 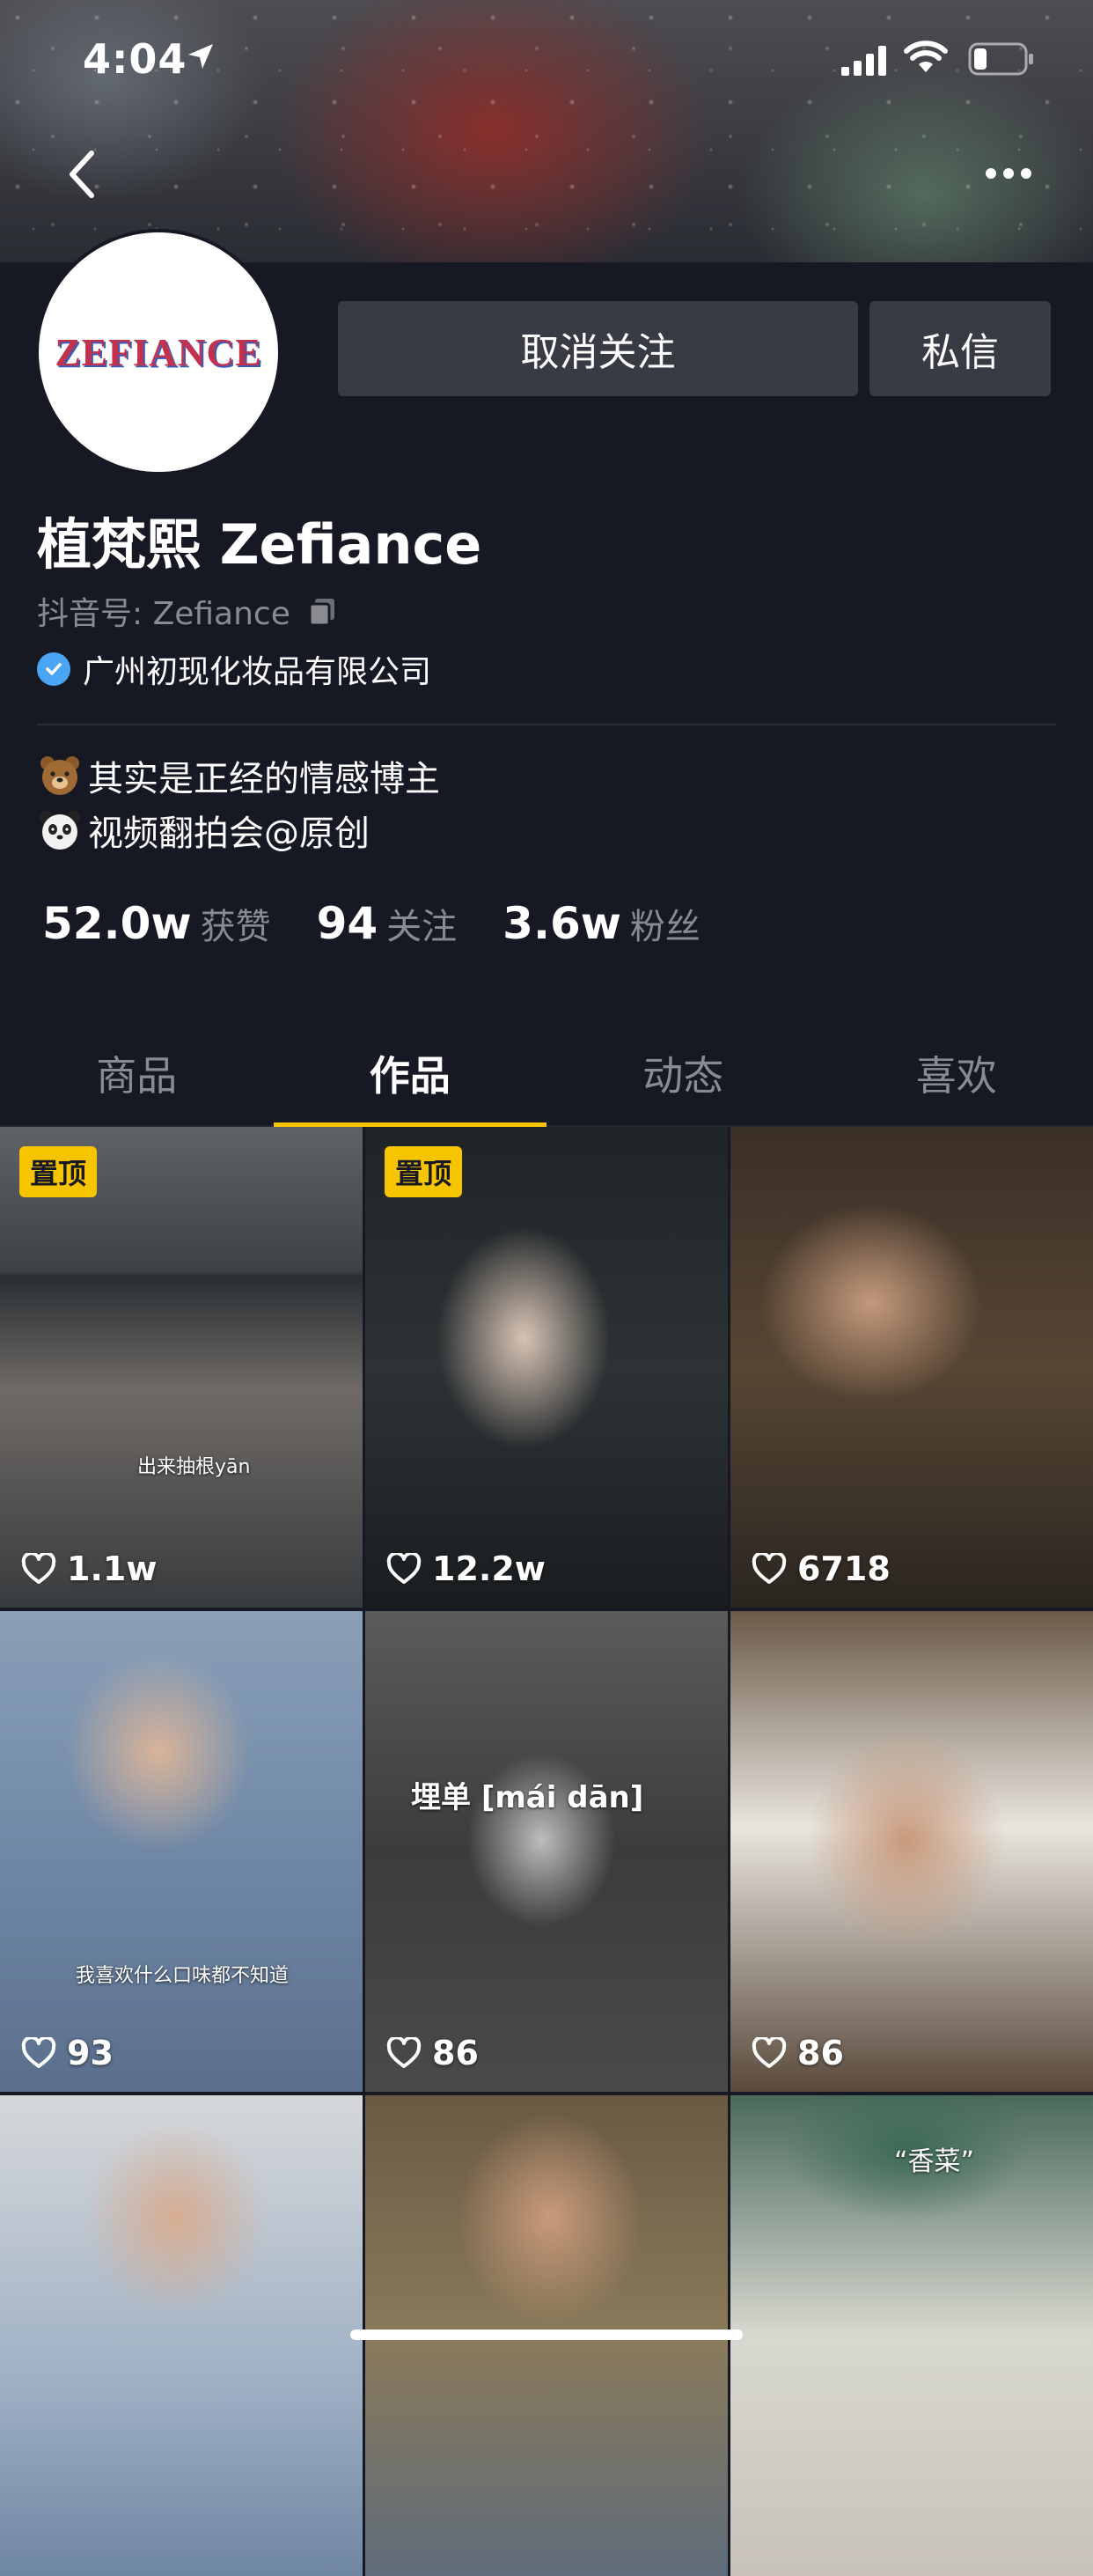 I want to click on video-thumbnail-6: 86, so click(x=912, y=1851).